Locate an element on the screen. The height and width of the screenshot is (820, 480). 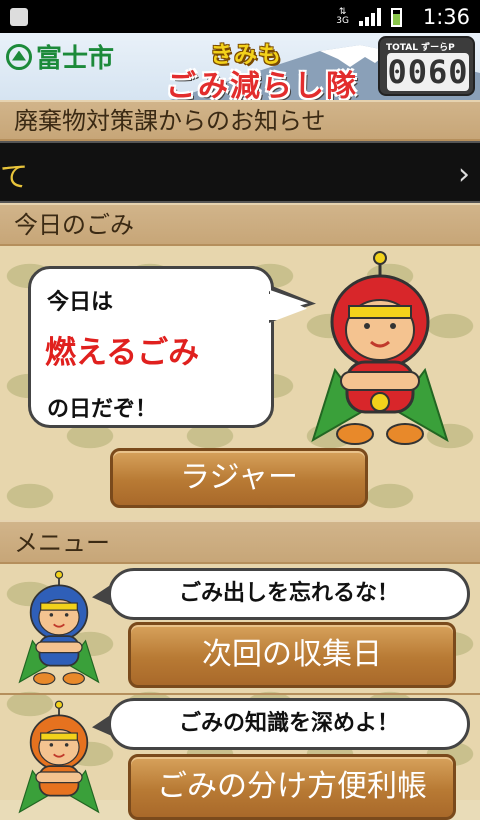
red-hero-mascot-icon is located at coordinates (380, 348).